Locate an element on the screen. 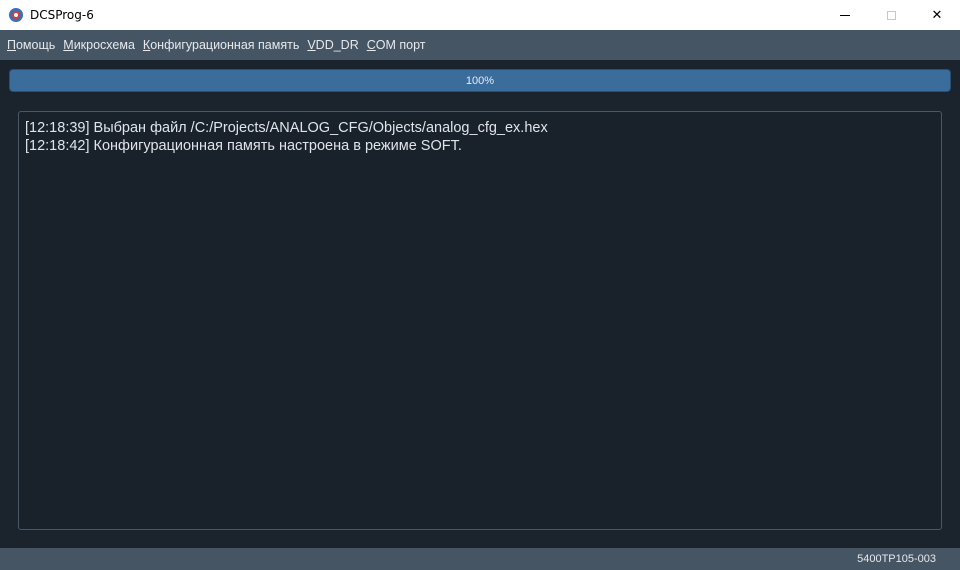  window-title: DCSProg-6 is located at coordinates (62, 15).